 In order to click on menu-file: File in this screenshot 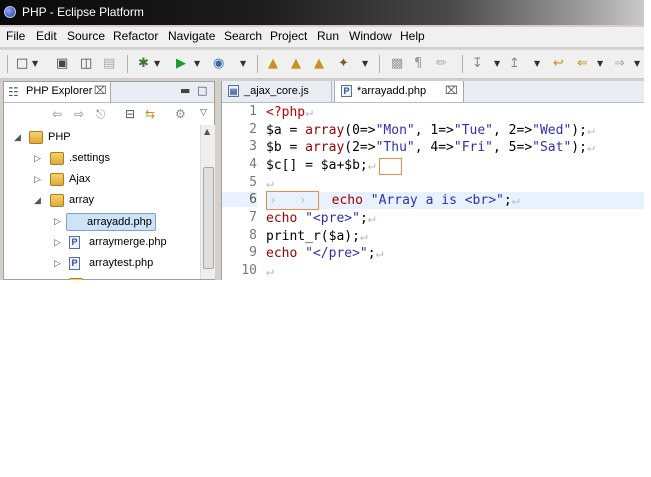, I will do `click(15, 36)`.